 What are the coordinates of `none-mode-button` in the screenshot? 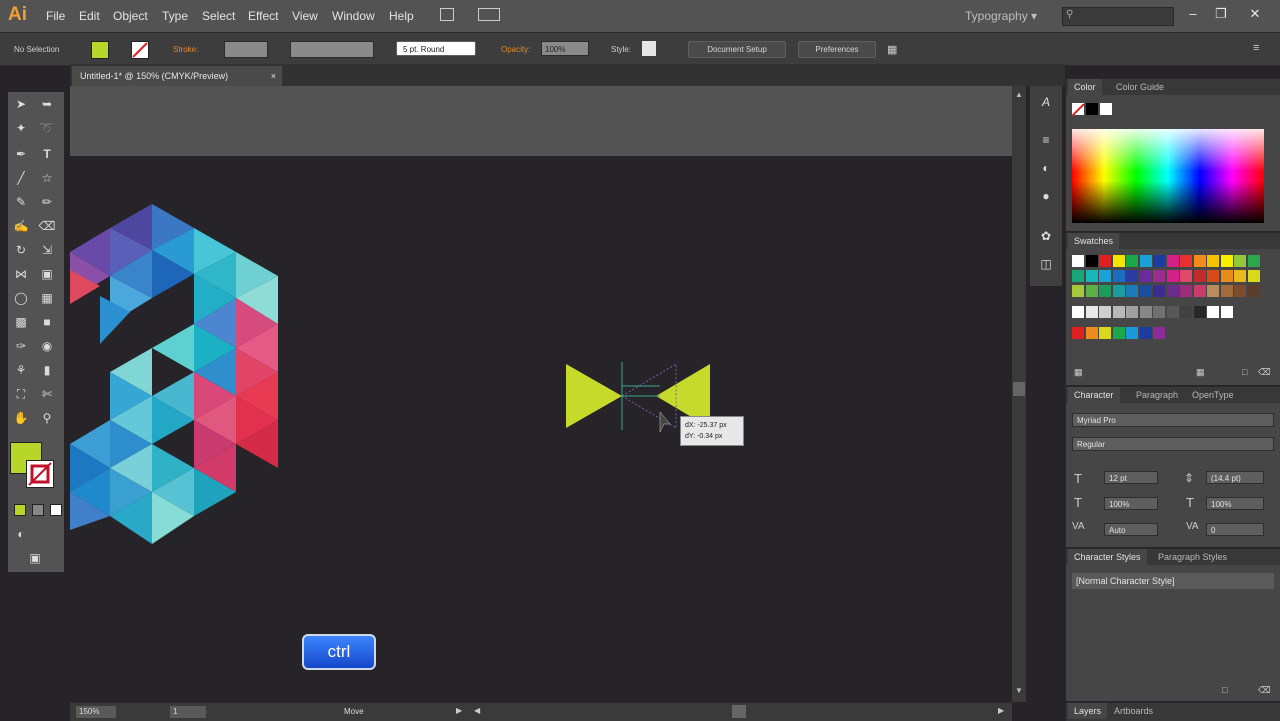 It's located at (56, 510).